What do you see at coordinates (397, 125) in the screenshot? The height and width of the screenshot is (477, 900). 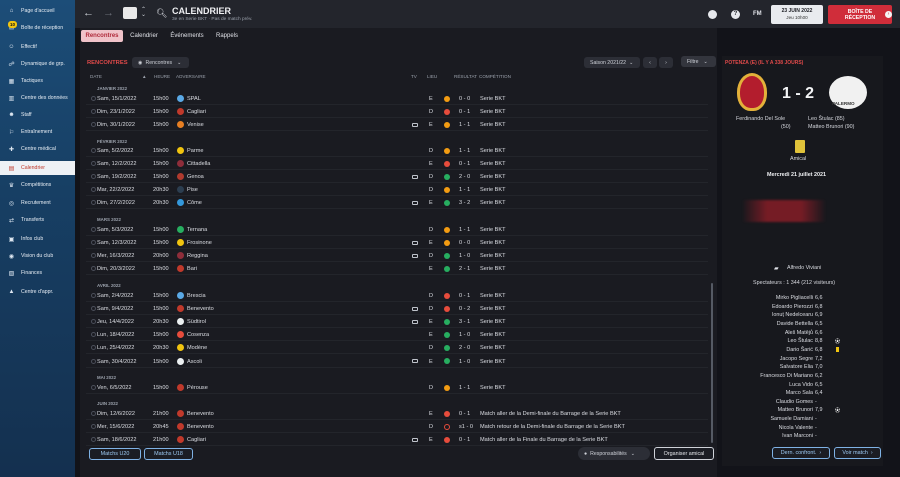 I see `table-row: Dim, 30/1/2022 15h00 Venise E 1 - 1 Serie BKT` at bounding box center [397, 125].